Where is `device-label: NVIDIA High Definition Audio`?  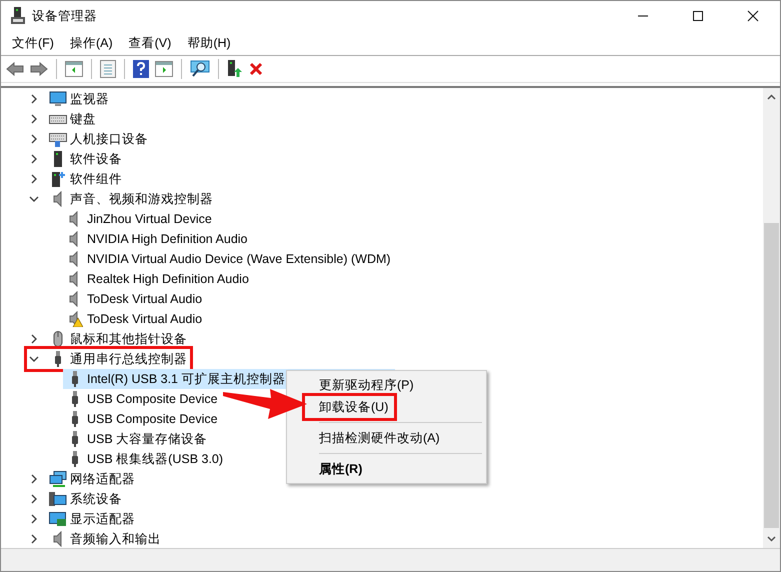
device-label: NVIDIA High Definition Audio is located at coordinates (167, 239).